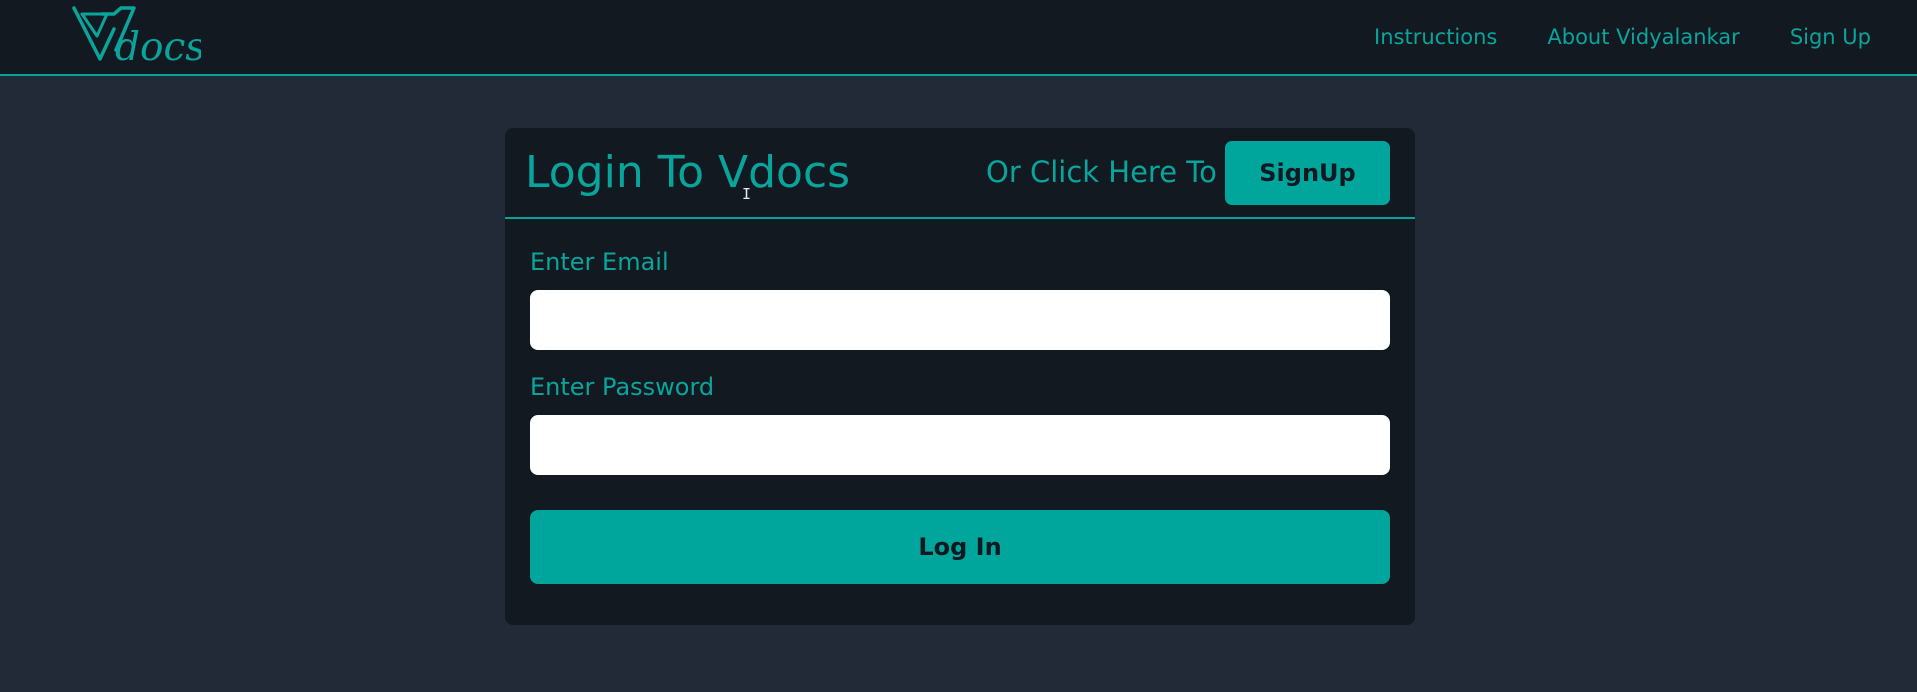 The width and height of the screenshot is (1917, 692). What do you see at coordinates (960, 547) in the screenshot?
I see `login-button: Log In` at bounding box center [960, 547].